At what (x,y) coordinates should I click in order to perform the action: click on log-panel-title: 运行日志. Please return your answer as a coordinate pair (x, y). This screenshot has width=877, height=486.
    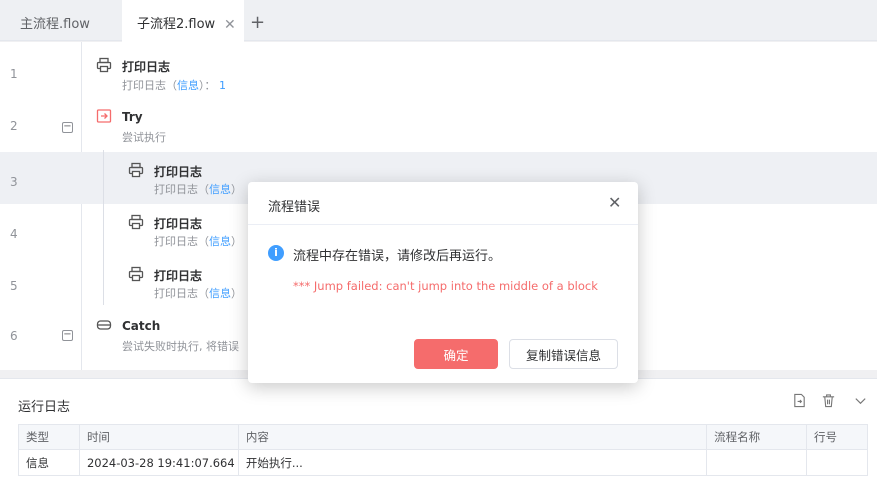
    Looking at the image, I should click on (44, 407).